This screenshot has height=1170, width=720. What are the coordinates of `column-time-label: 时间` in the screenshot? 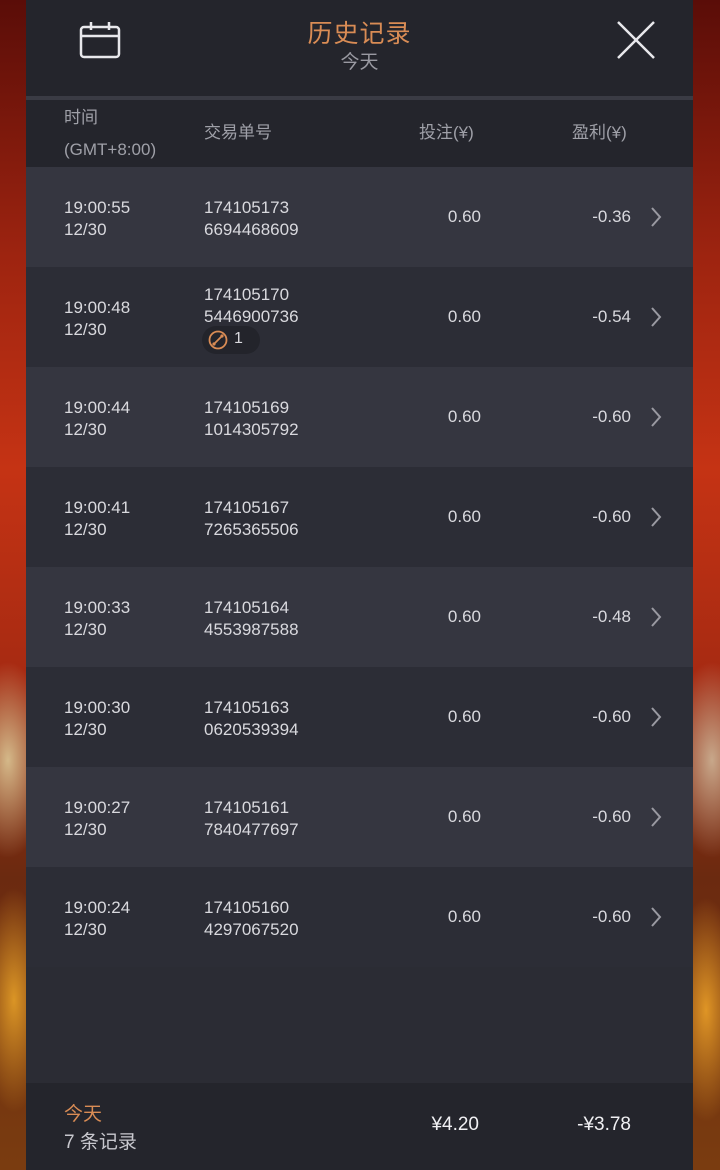 It's located at (81, 117).